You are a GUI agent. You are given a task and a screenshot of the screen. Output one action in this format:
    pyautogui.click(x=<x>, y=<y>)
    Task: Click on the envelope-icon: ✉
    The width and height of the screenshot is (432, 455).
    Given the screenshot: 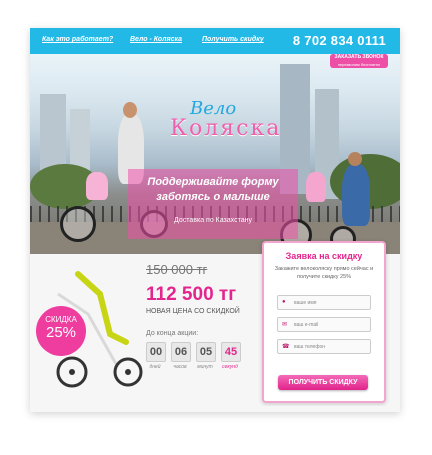 What is the action you would take?
    pyautogui.click(x=285, y=325)
    